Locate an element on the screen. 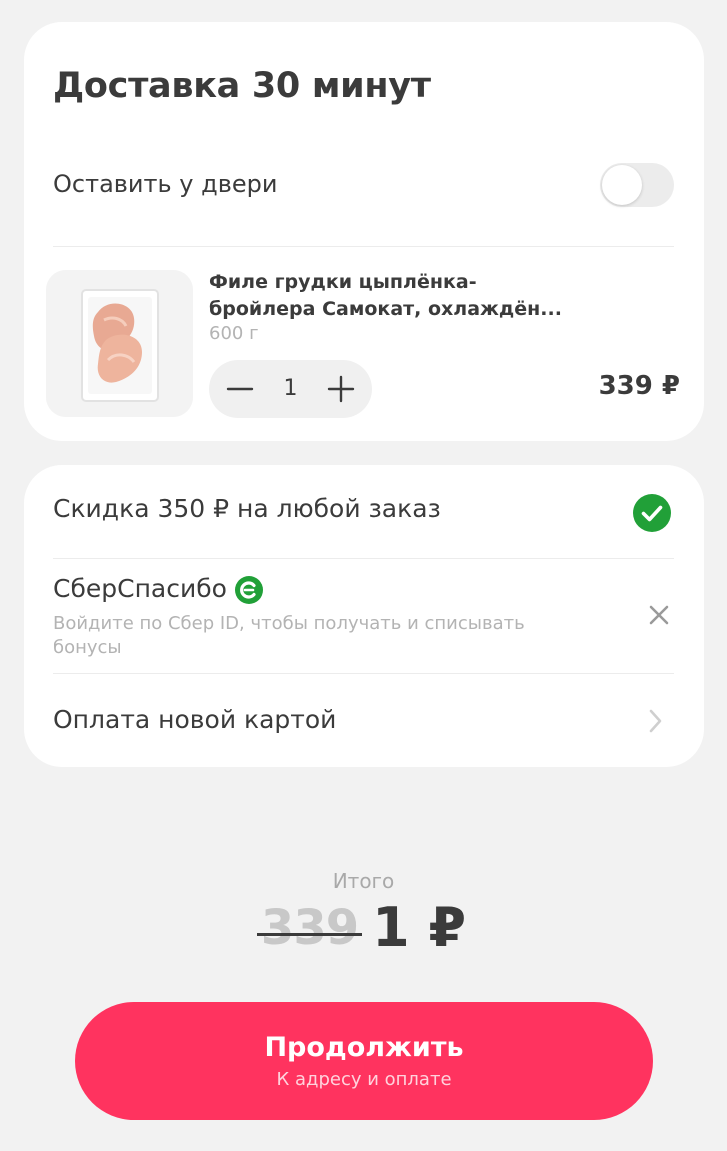 This screenshot has width=727, height=1151. minus-icon is located at coordinates (240, 389).